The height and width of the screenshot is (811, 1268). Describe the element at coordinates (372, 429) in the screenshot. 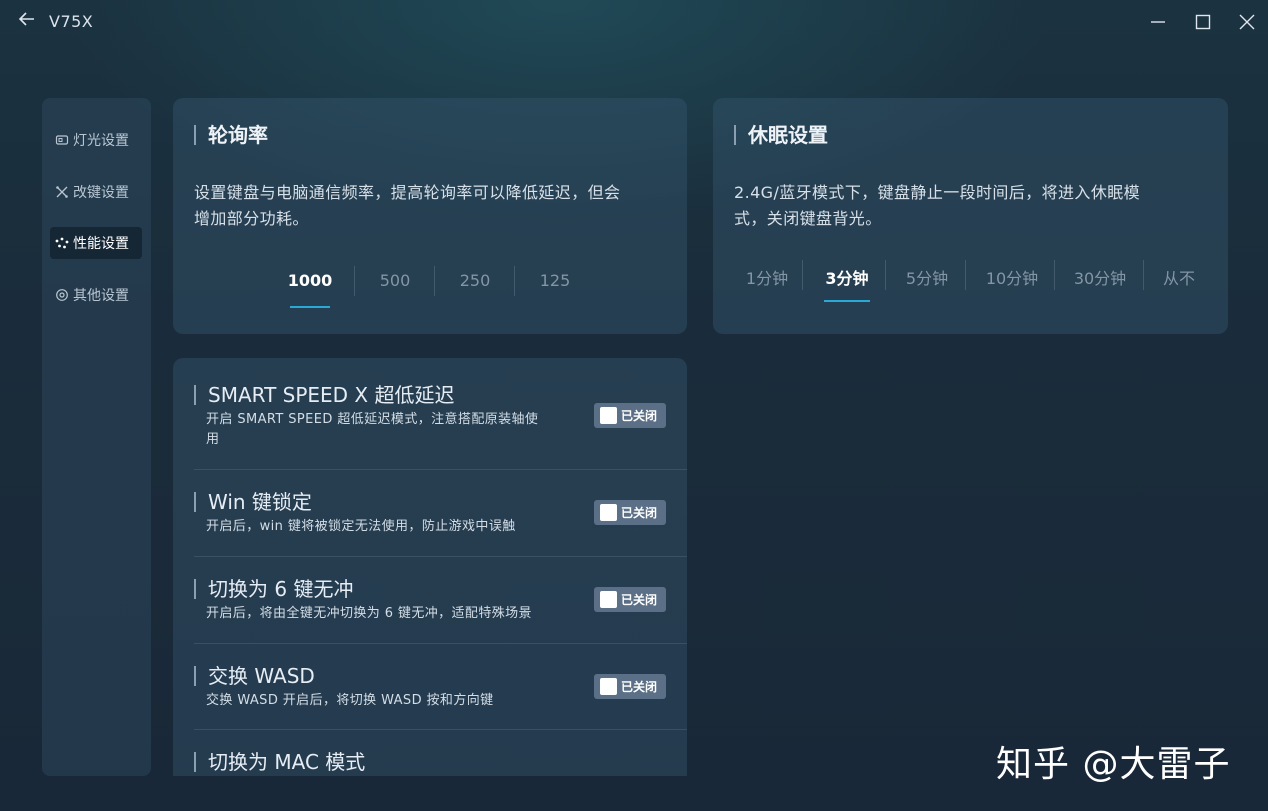

I see `smart-speed-description: 开启 SMART SPEED 超低延迟模式，注意搭配原装轴使 用` at that location.